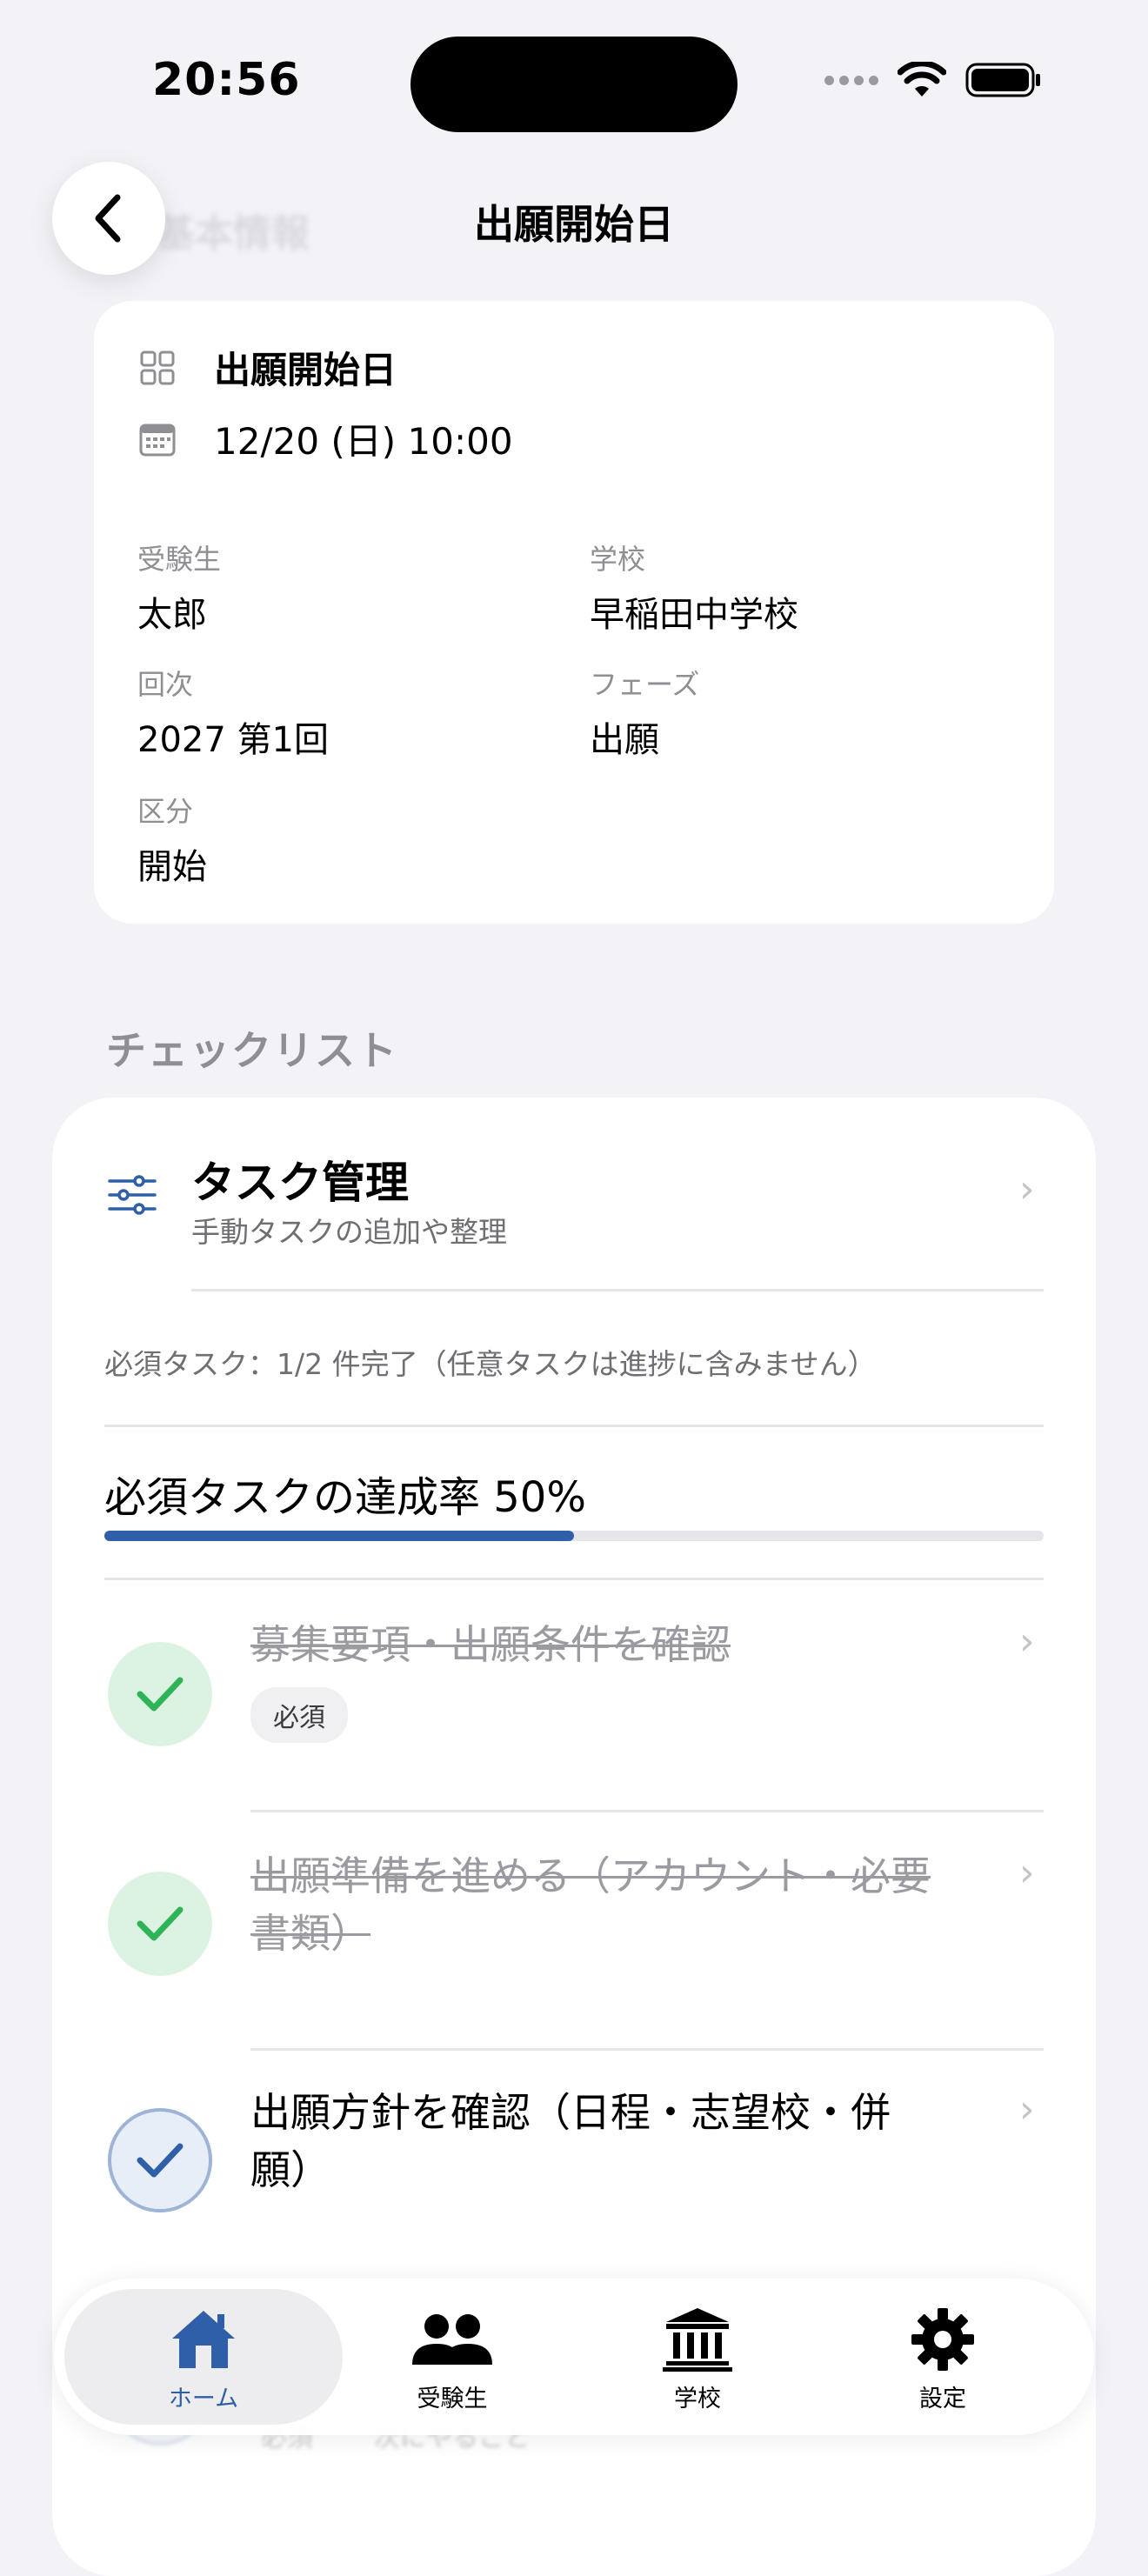  I want to click on task-row: 出願準備を進める（アカウント・必要書類） ›, so click(574, 1937).